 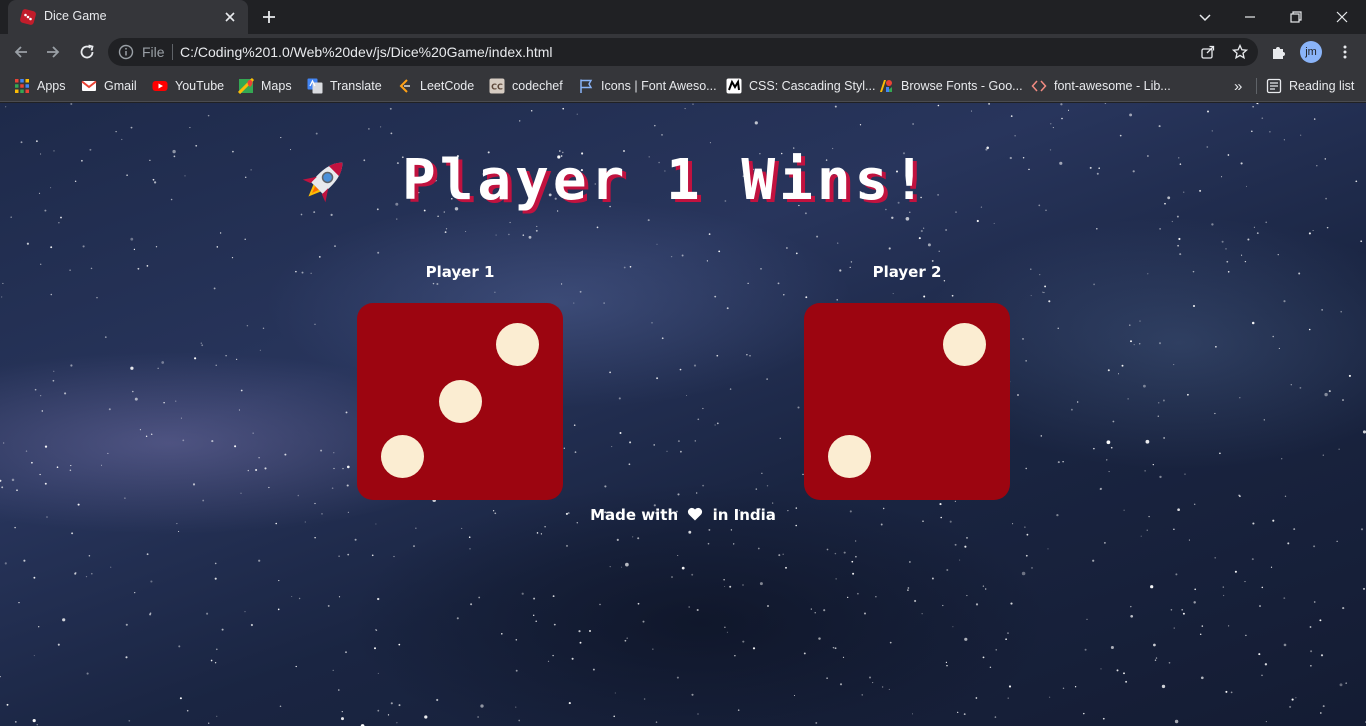 I want to click on restore-icon, so click(x=1296, y=17).